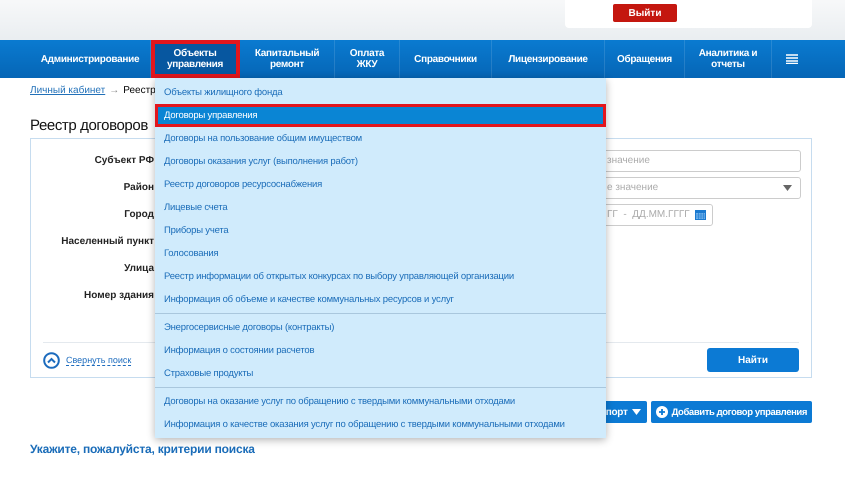 The height and width of the screenshot is (495, 845). I want to click on page-title: Реестр договоров, so click(89, 126).